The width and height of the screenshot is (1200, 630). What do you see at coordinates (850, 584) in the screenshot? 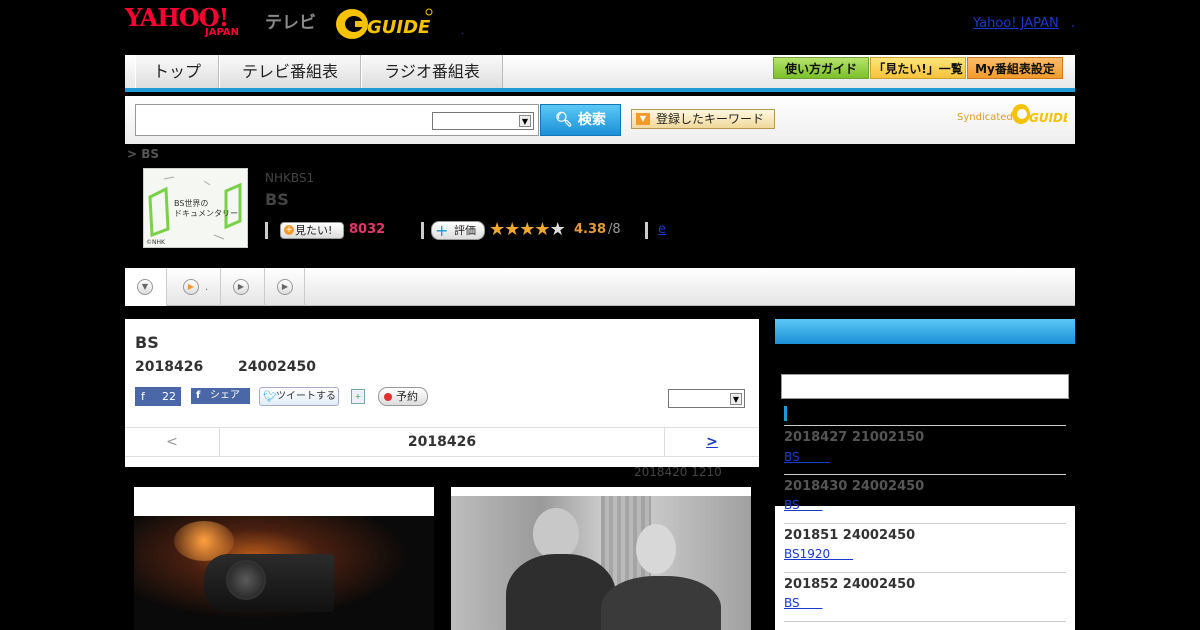
I see `episode-date: 201852 24002450` at bounding box center [850, 584].